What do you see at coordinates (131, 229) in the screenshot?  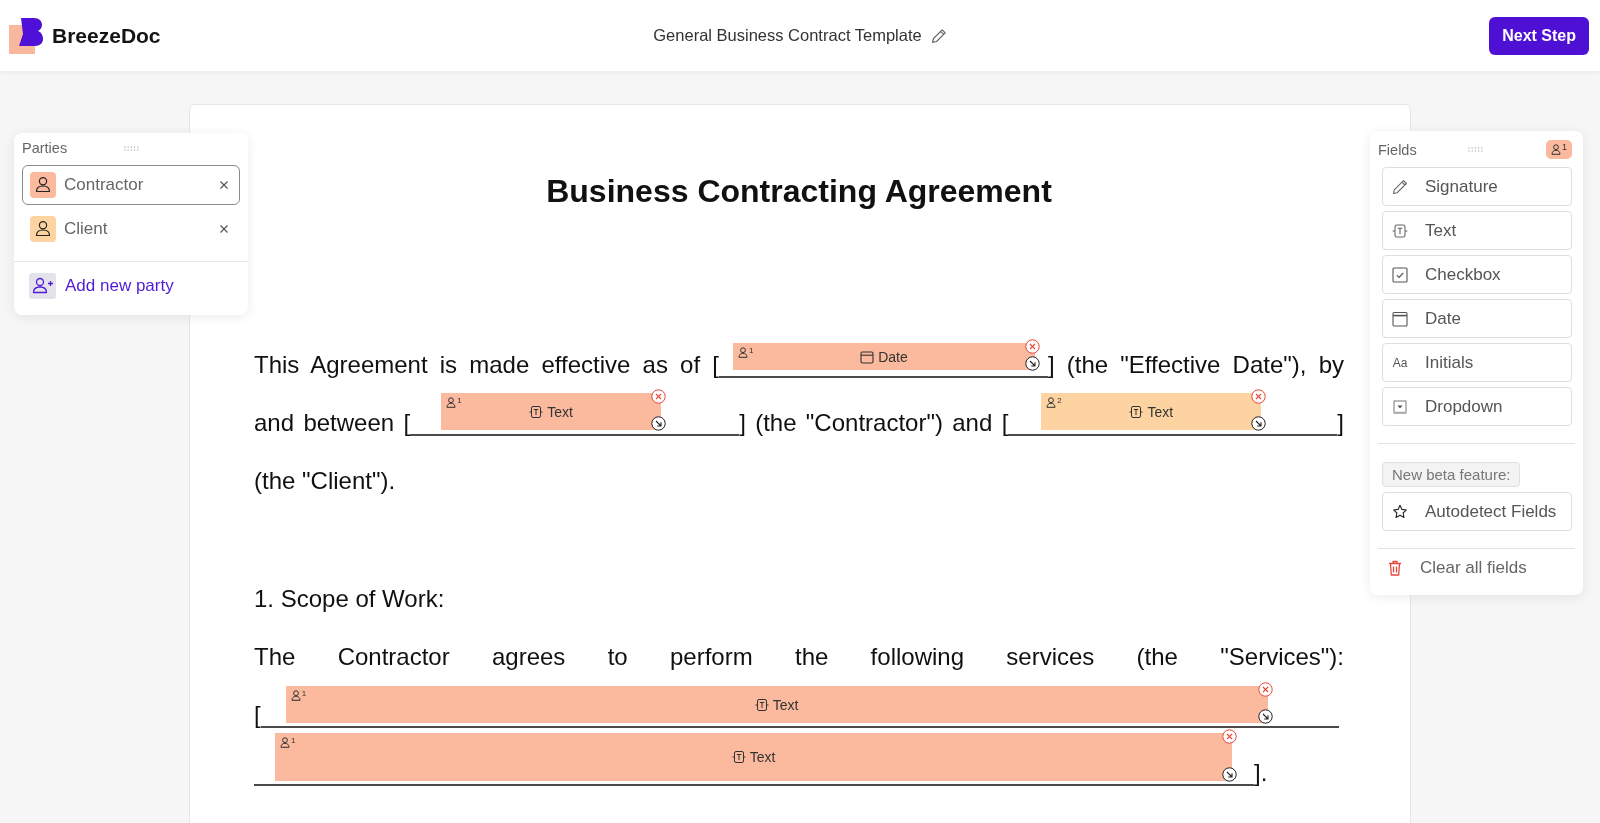 I see `party-item: Client` at bounding box center [131, 229].